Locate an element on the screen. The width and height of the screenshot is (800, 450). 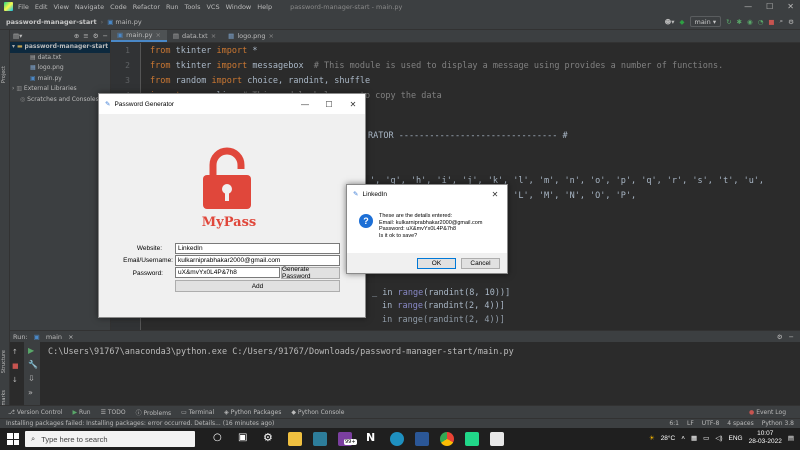
breadcrumb-project: password-manager-start is located at coordinates (51, 22).